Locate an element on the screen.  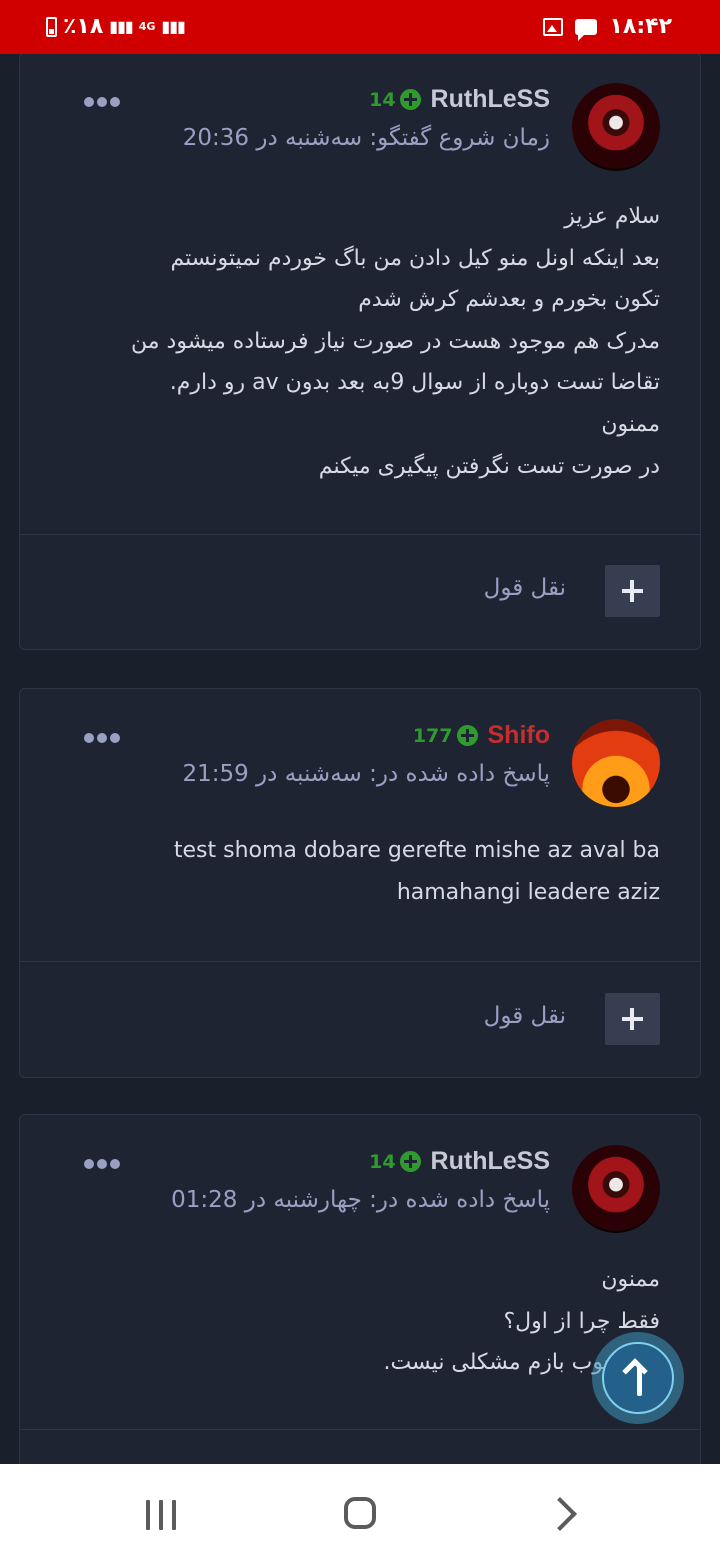
post-line: سلام عزیز is located at coordinates (612, 216).